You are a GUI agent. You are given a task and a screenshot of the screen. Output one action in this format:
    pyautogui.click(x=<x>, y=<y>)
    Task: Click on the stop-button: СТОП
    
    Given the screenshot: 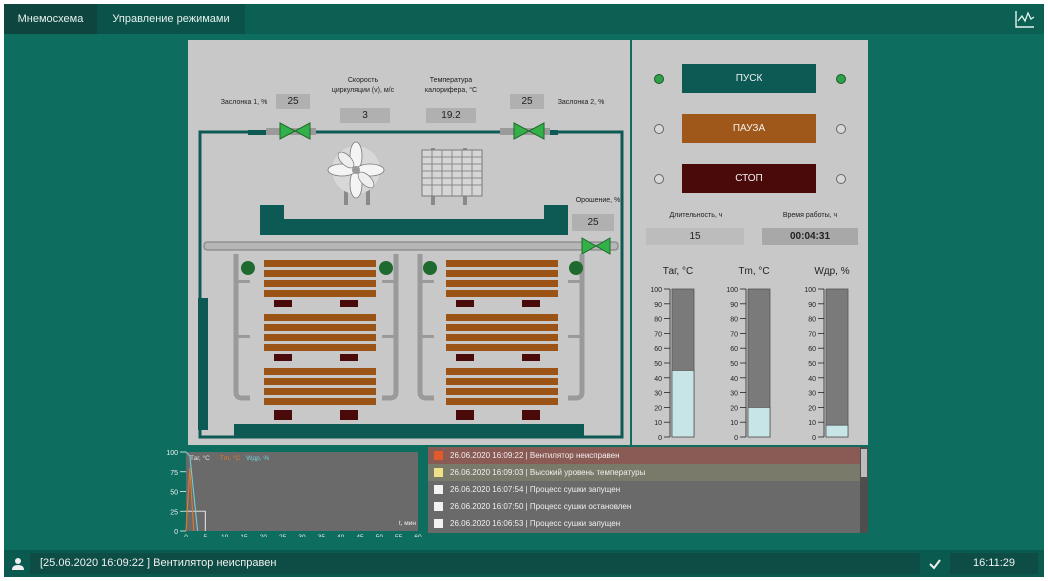 What is the action you would take?
    pyautogui.click(x=749, y=178)
    